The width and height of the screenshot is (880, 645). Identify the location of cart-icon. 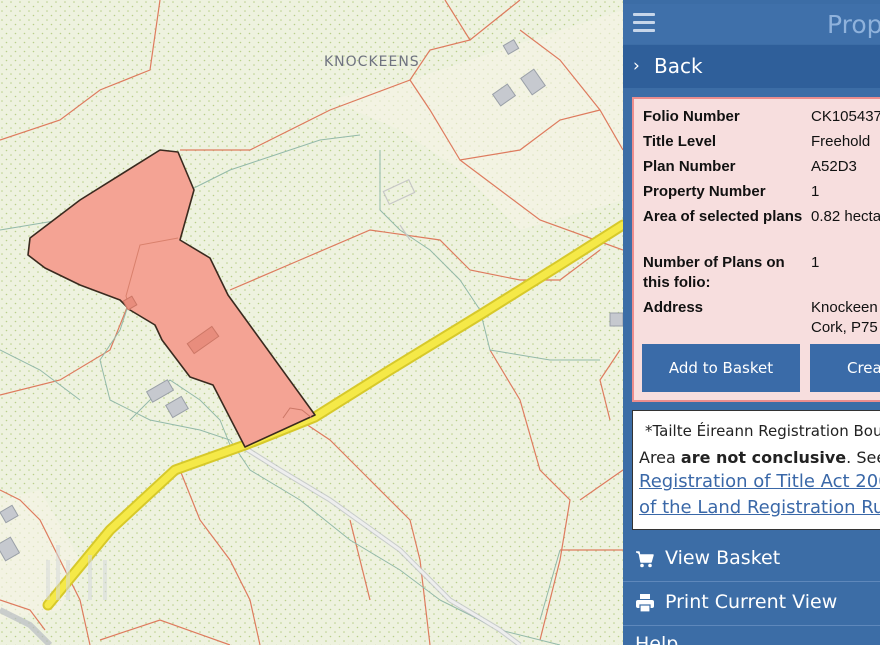
(645, 559).